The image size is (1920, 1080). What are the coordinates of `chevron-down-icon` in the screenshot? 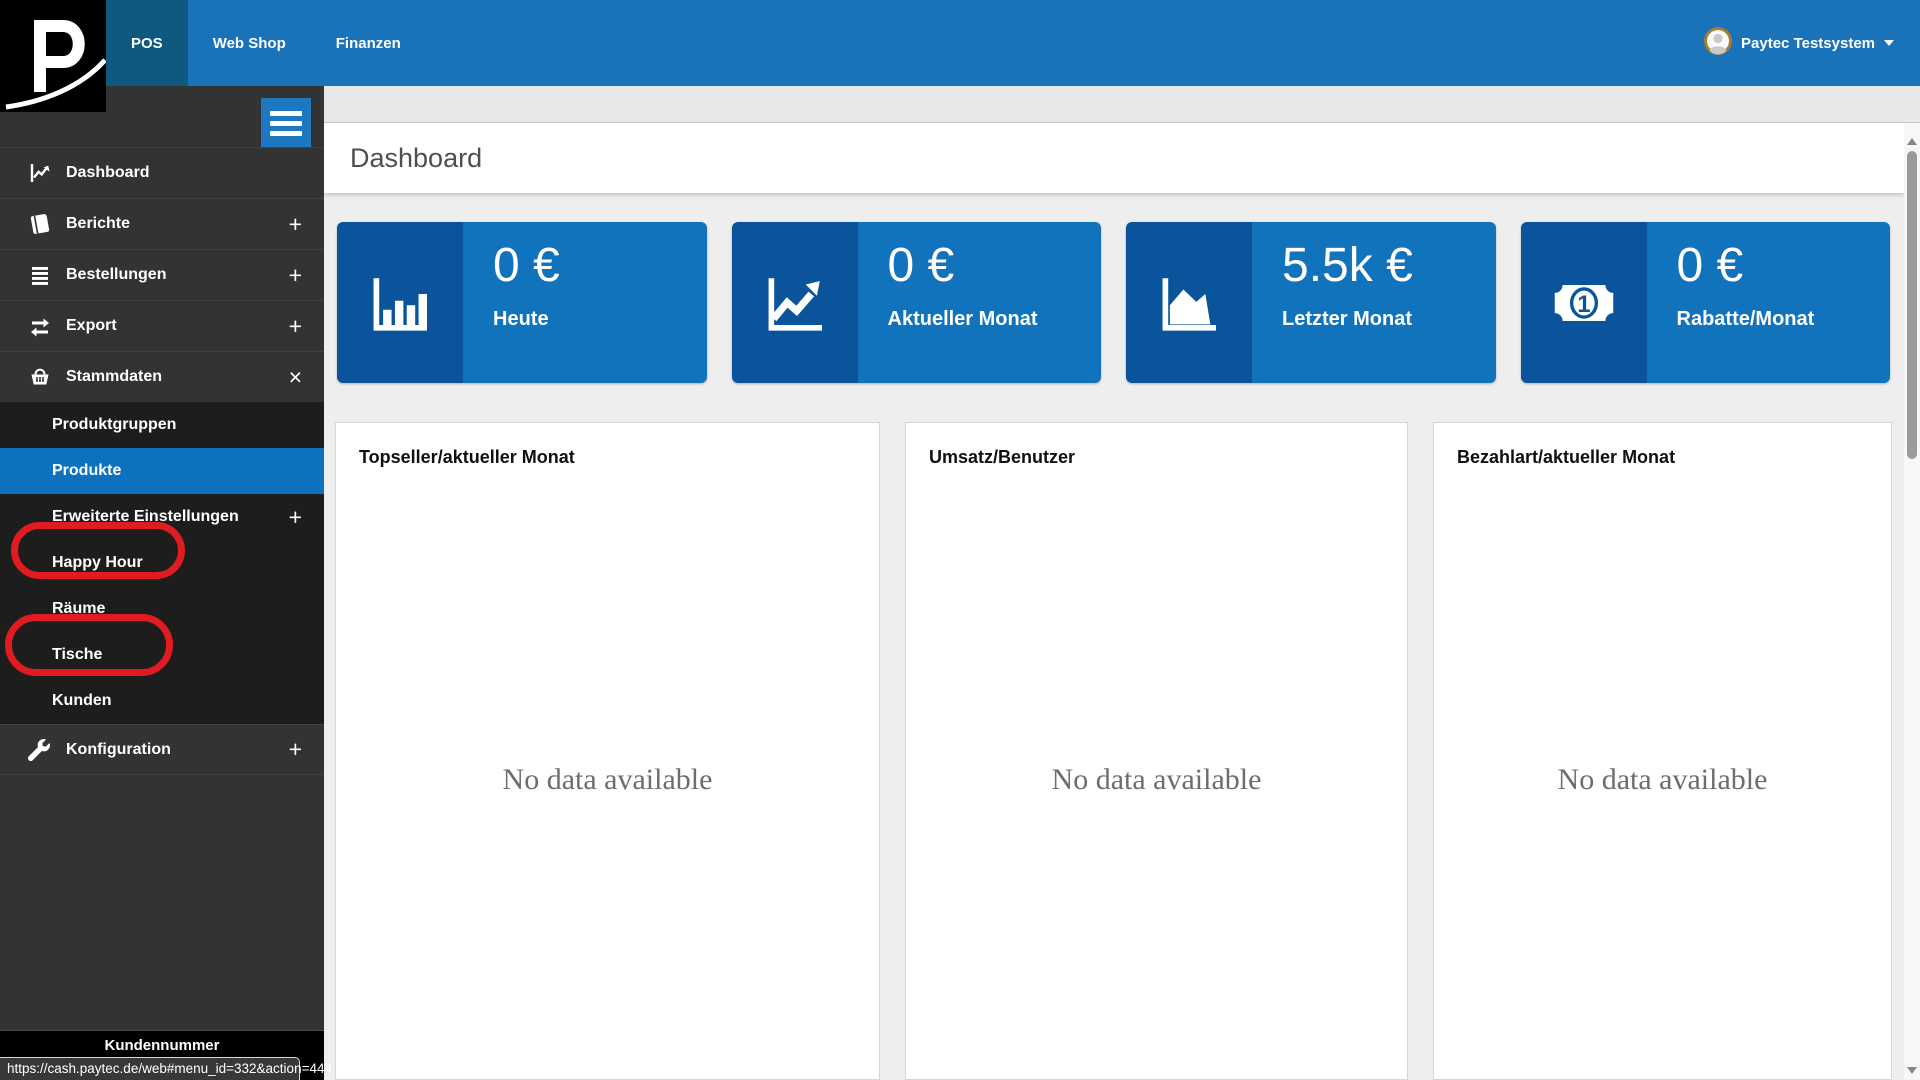 It's located at (1889, 43).